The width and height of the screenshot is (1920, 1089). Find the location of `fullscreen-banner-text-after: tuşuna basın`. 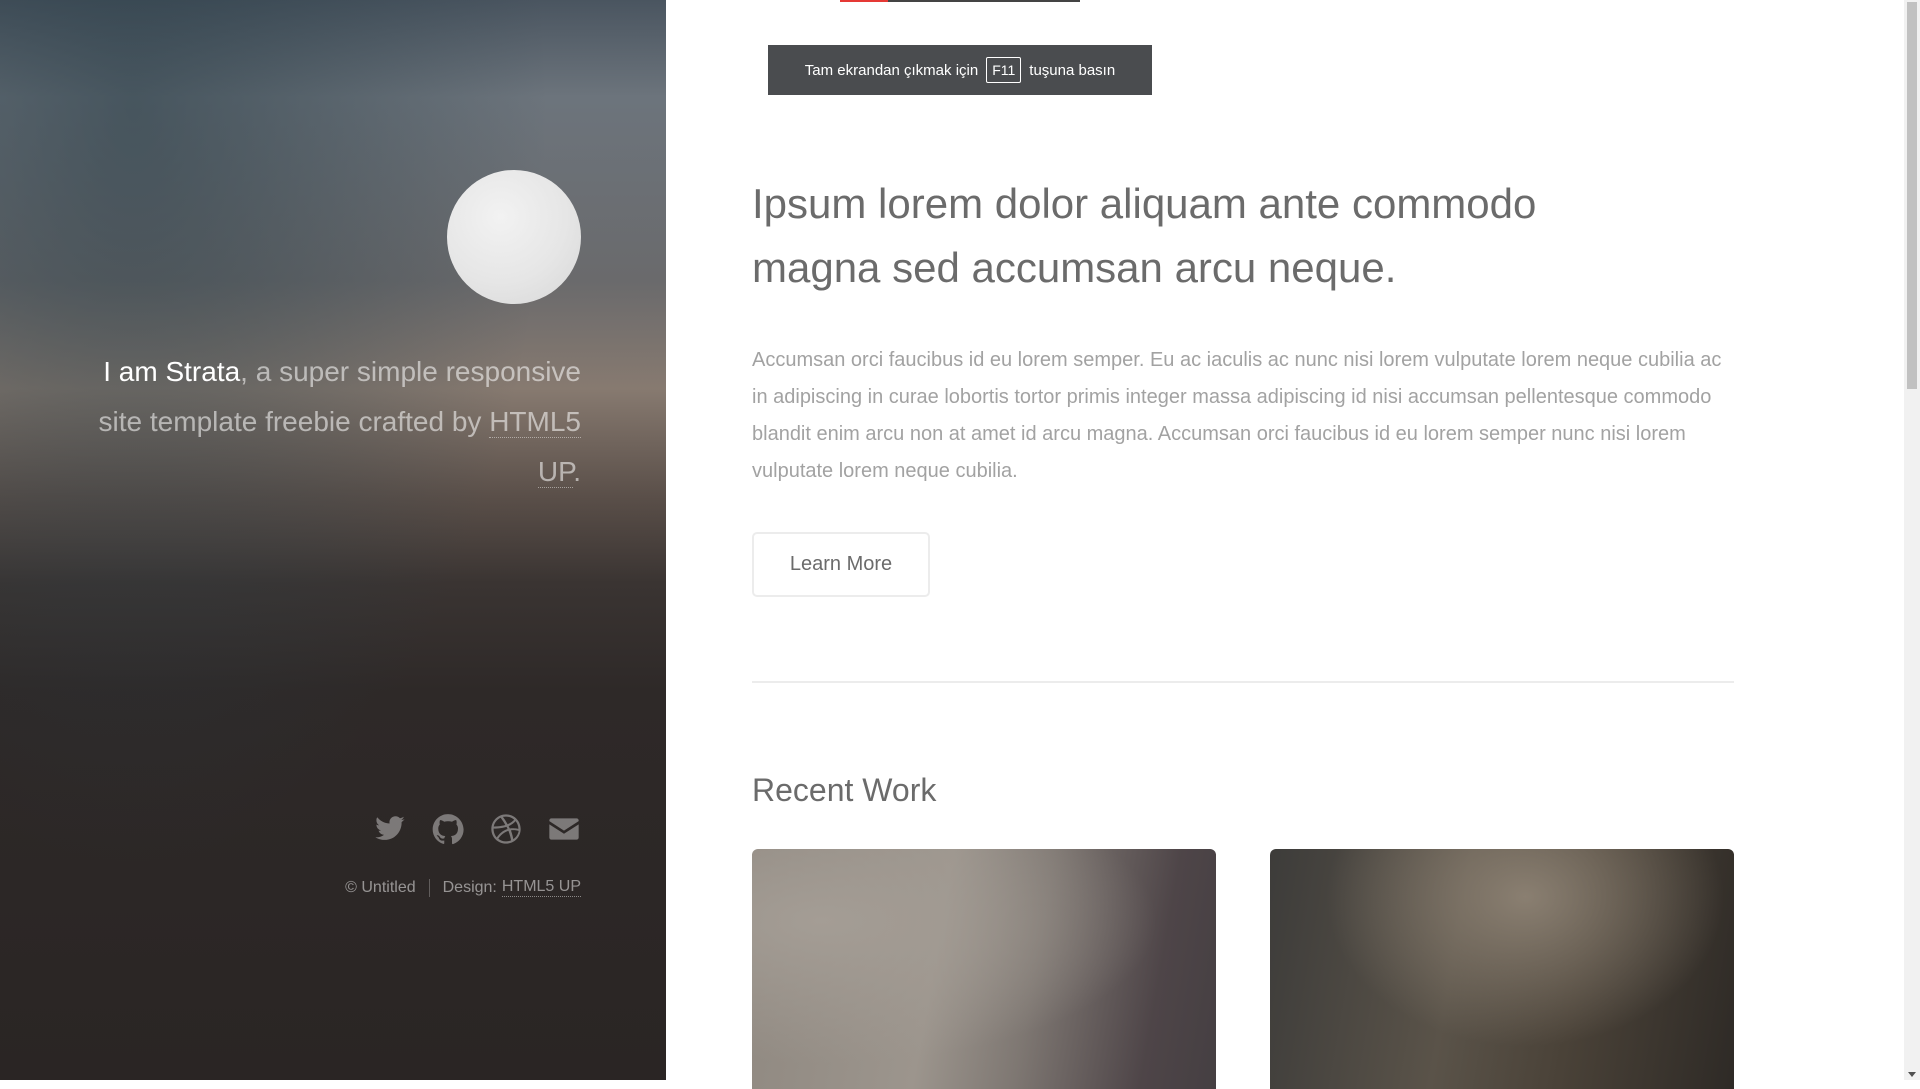

fullscreen-banner-text-after: tuşuna basın is located at coordinates (1072, 70).